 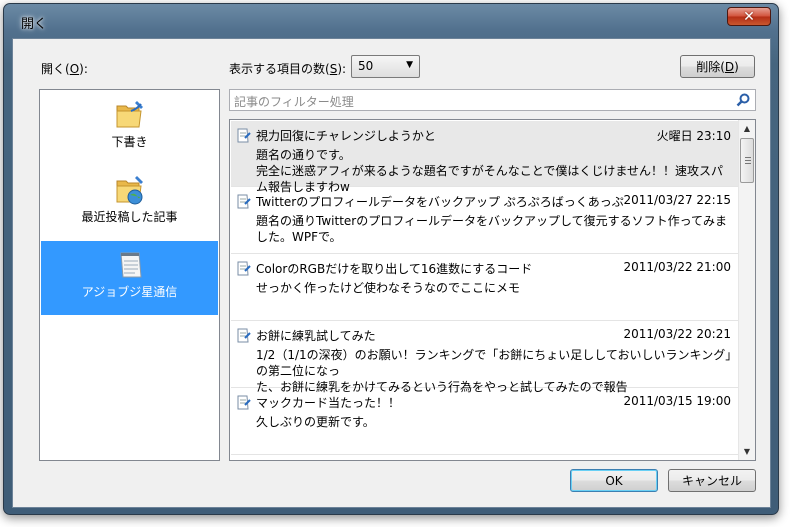 I want to click on post-date: 2011/03/22 21:00, so click(x=677, y=267).